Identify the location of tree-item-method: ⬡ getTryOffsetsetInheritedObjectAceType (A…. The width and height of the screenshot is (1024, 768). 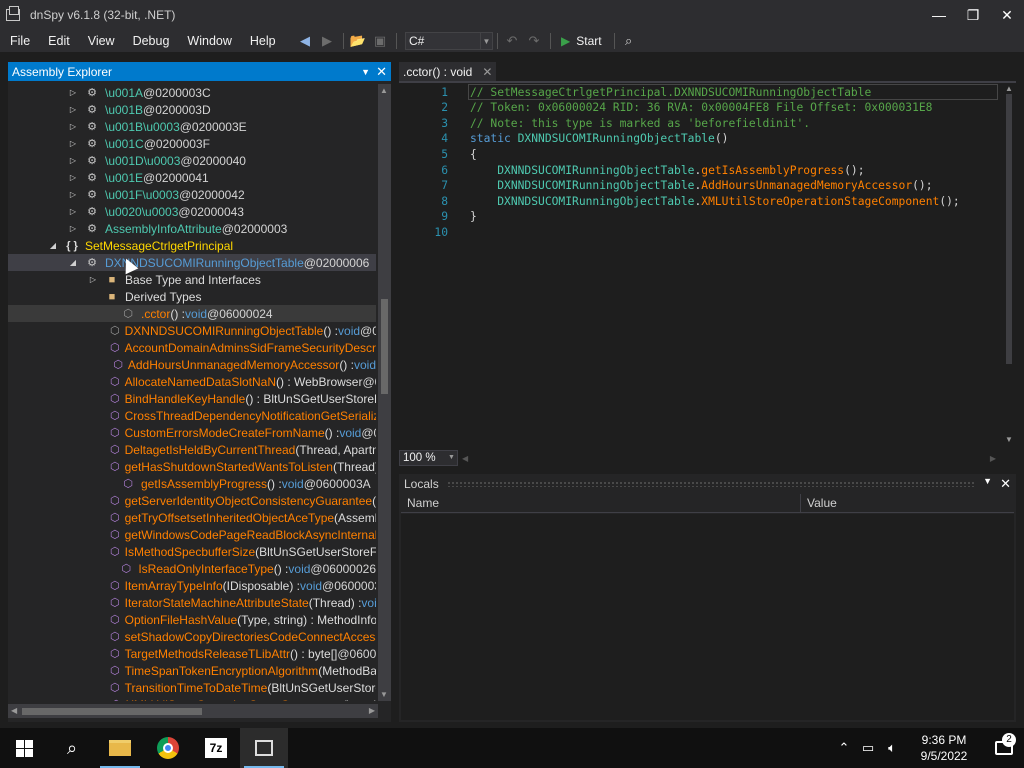
(192, 517).